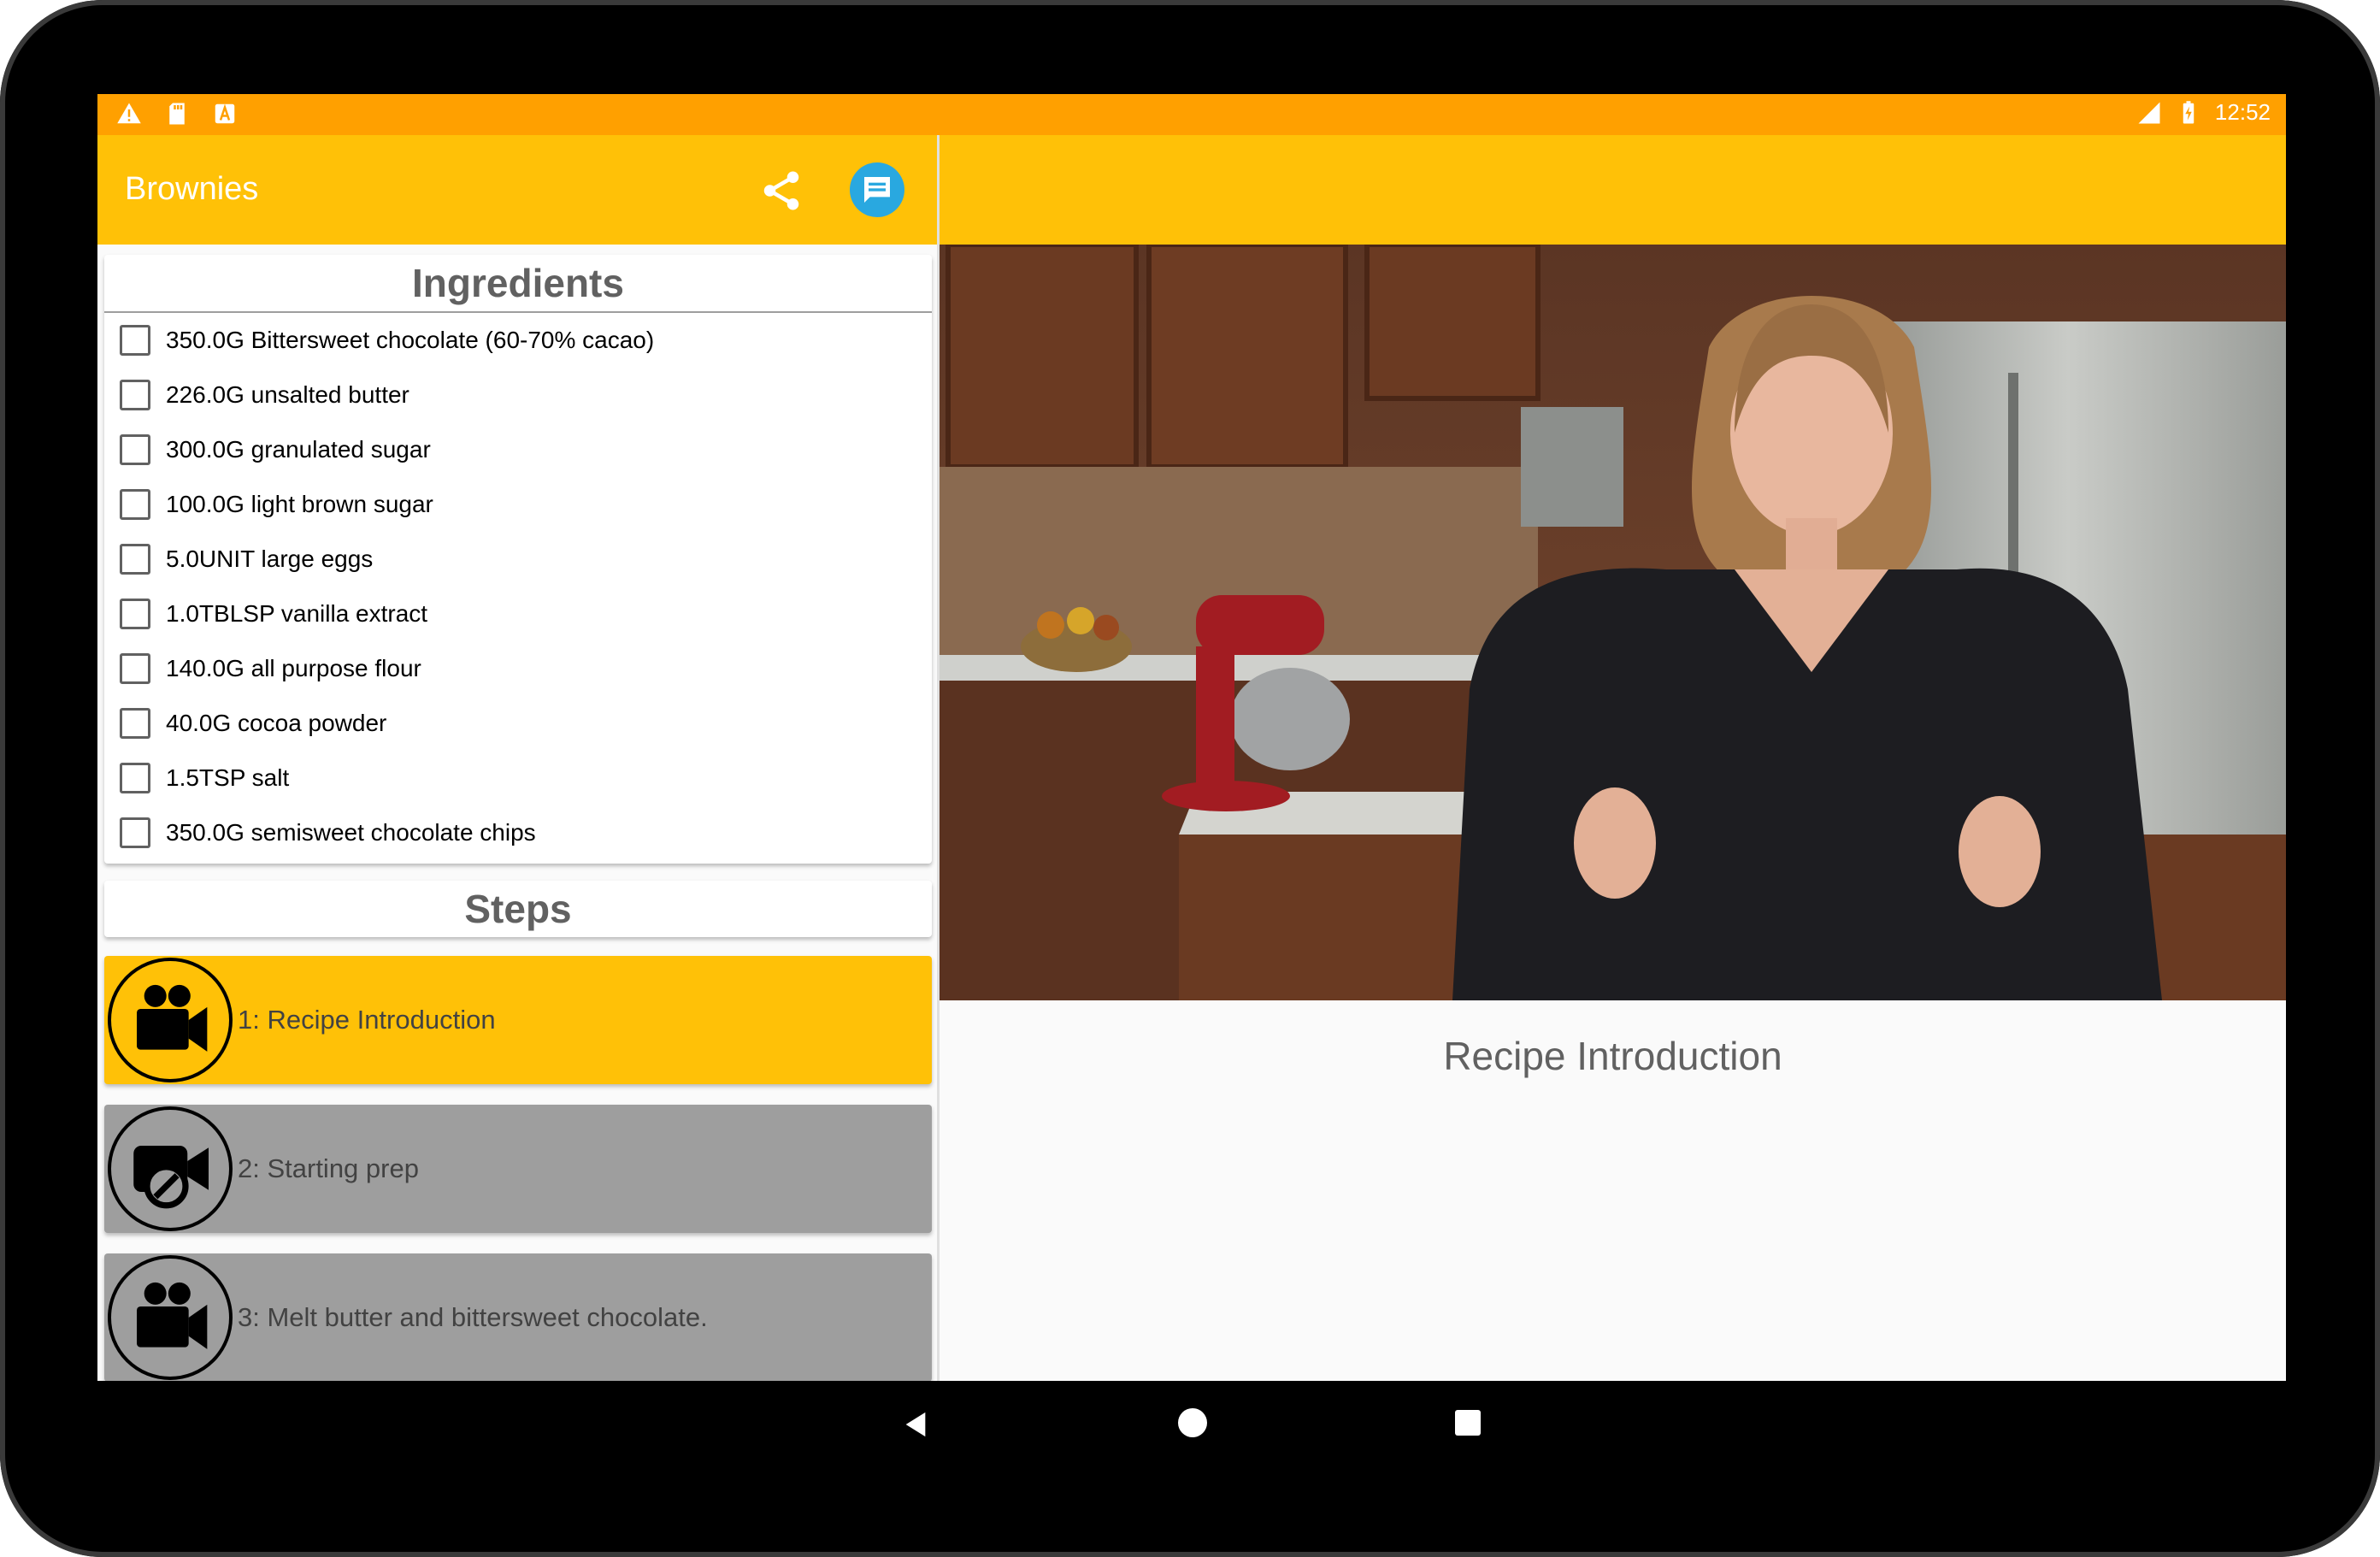  Describe the element at coordinates (367, 1020) in the screenshot. I see `step-label: 1: Recipe Introduction` at that location.